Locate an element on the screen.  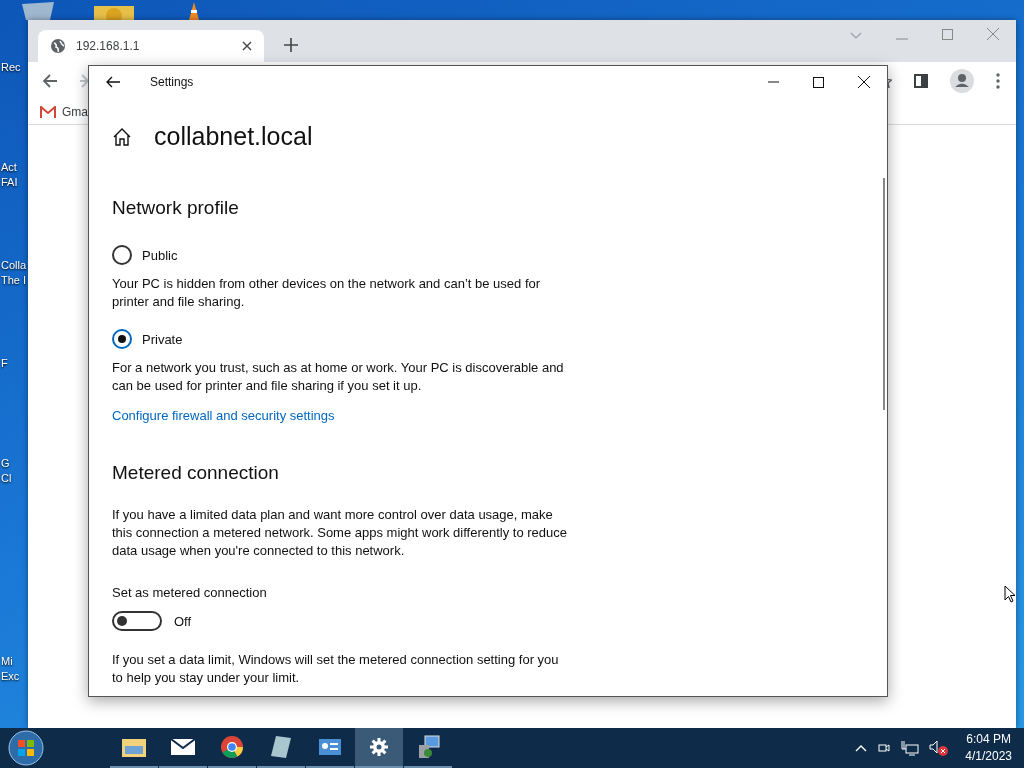
browser-tab: 192.168.1.1 is located at coordinates (151, 46).